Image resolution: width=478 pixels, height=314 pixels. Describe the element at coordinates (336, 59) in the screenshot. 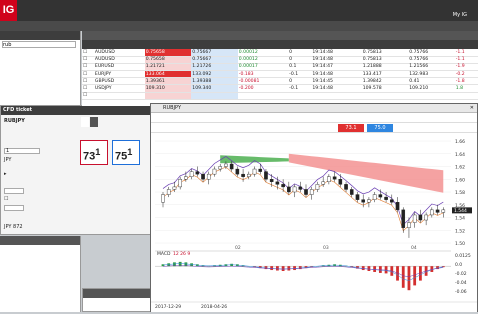

I see `cell-time: 19:14:48` at that location.